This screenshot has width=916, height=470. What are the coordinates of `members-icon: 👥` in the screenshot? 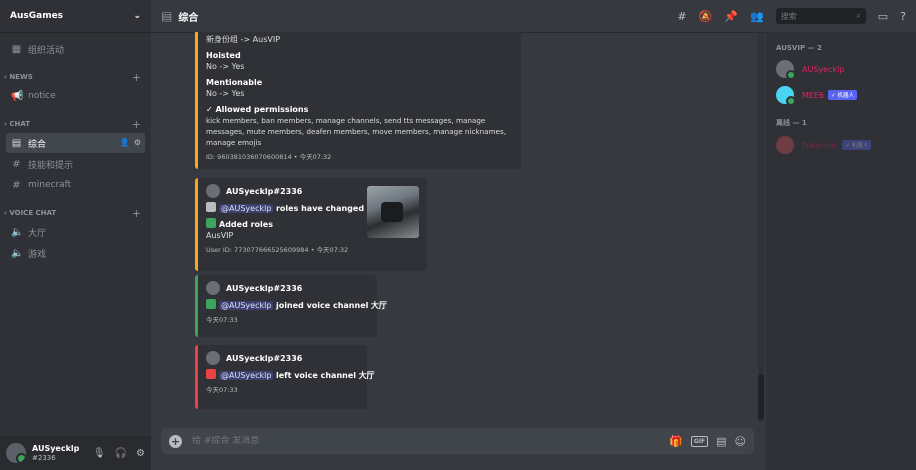 It's located at (757, 16).